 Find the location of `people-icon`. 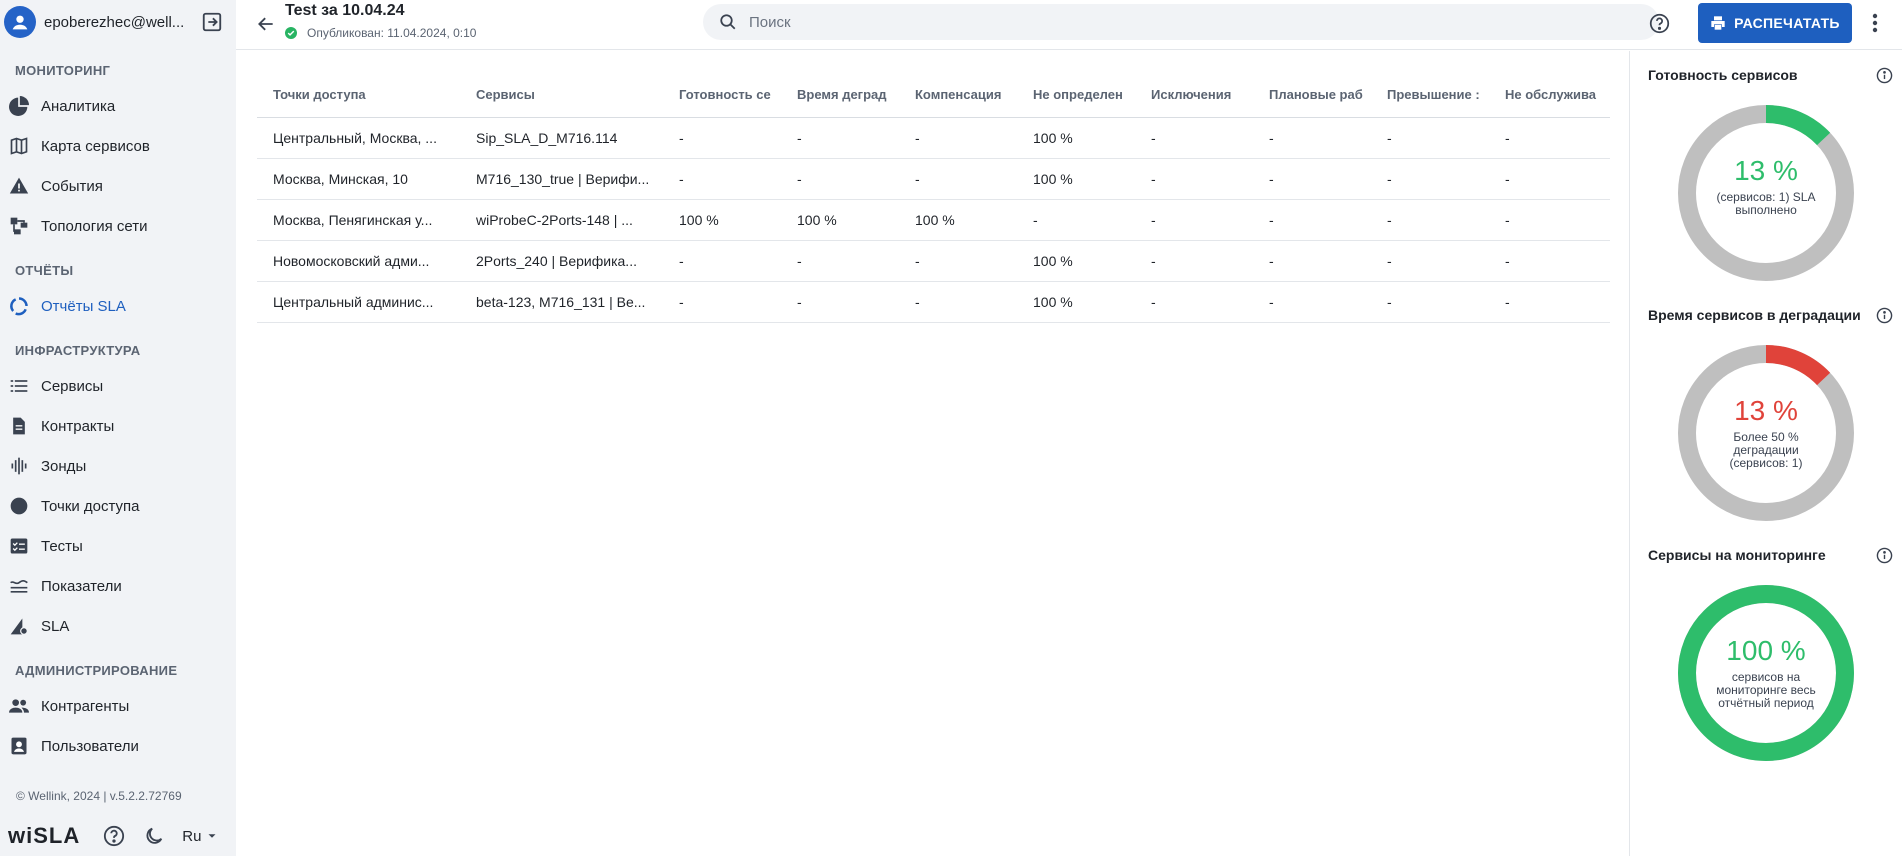

people-icon is located at coordinates (19, 706).